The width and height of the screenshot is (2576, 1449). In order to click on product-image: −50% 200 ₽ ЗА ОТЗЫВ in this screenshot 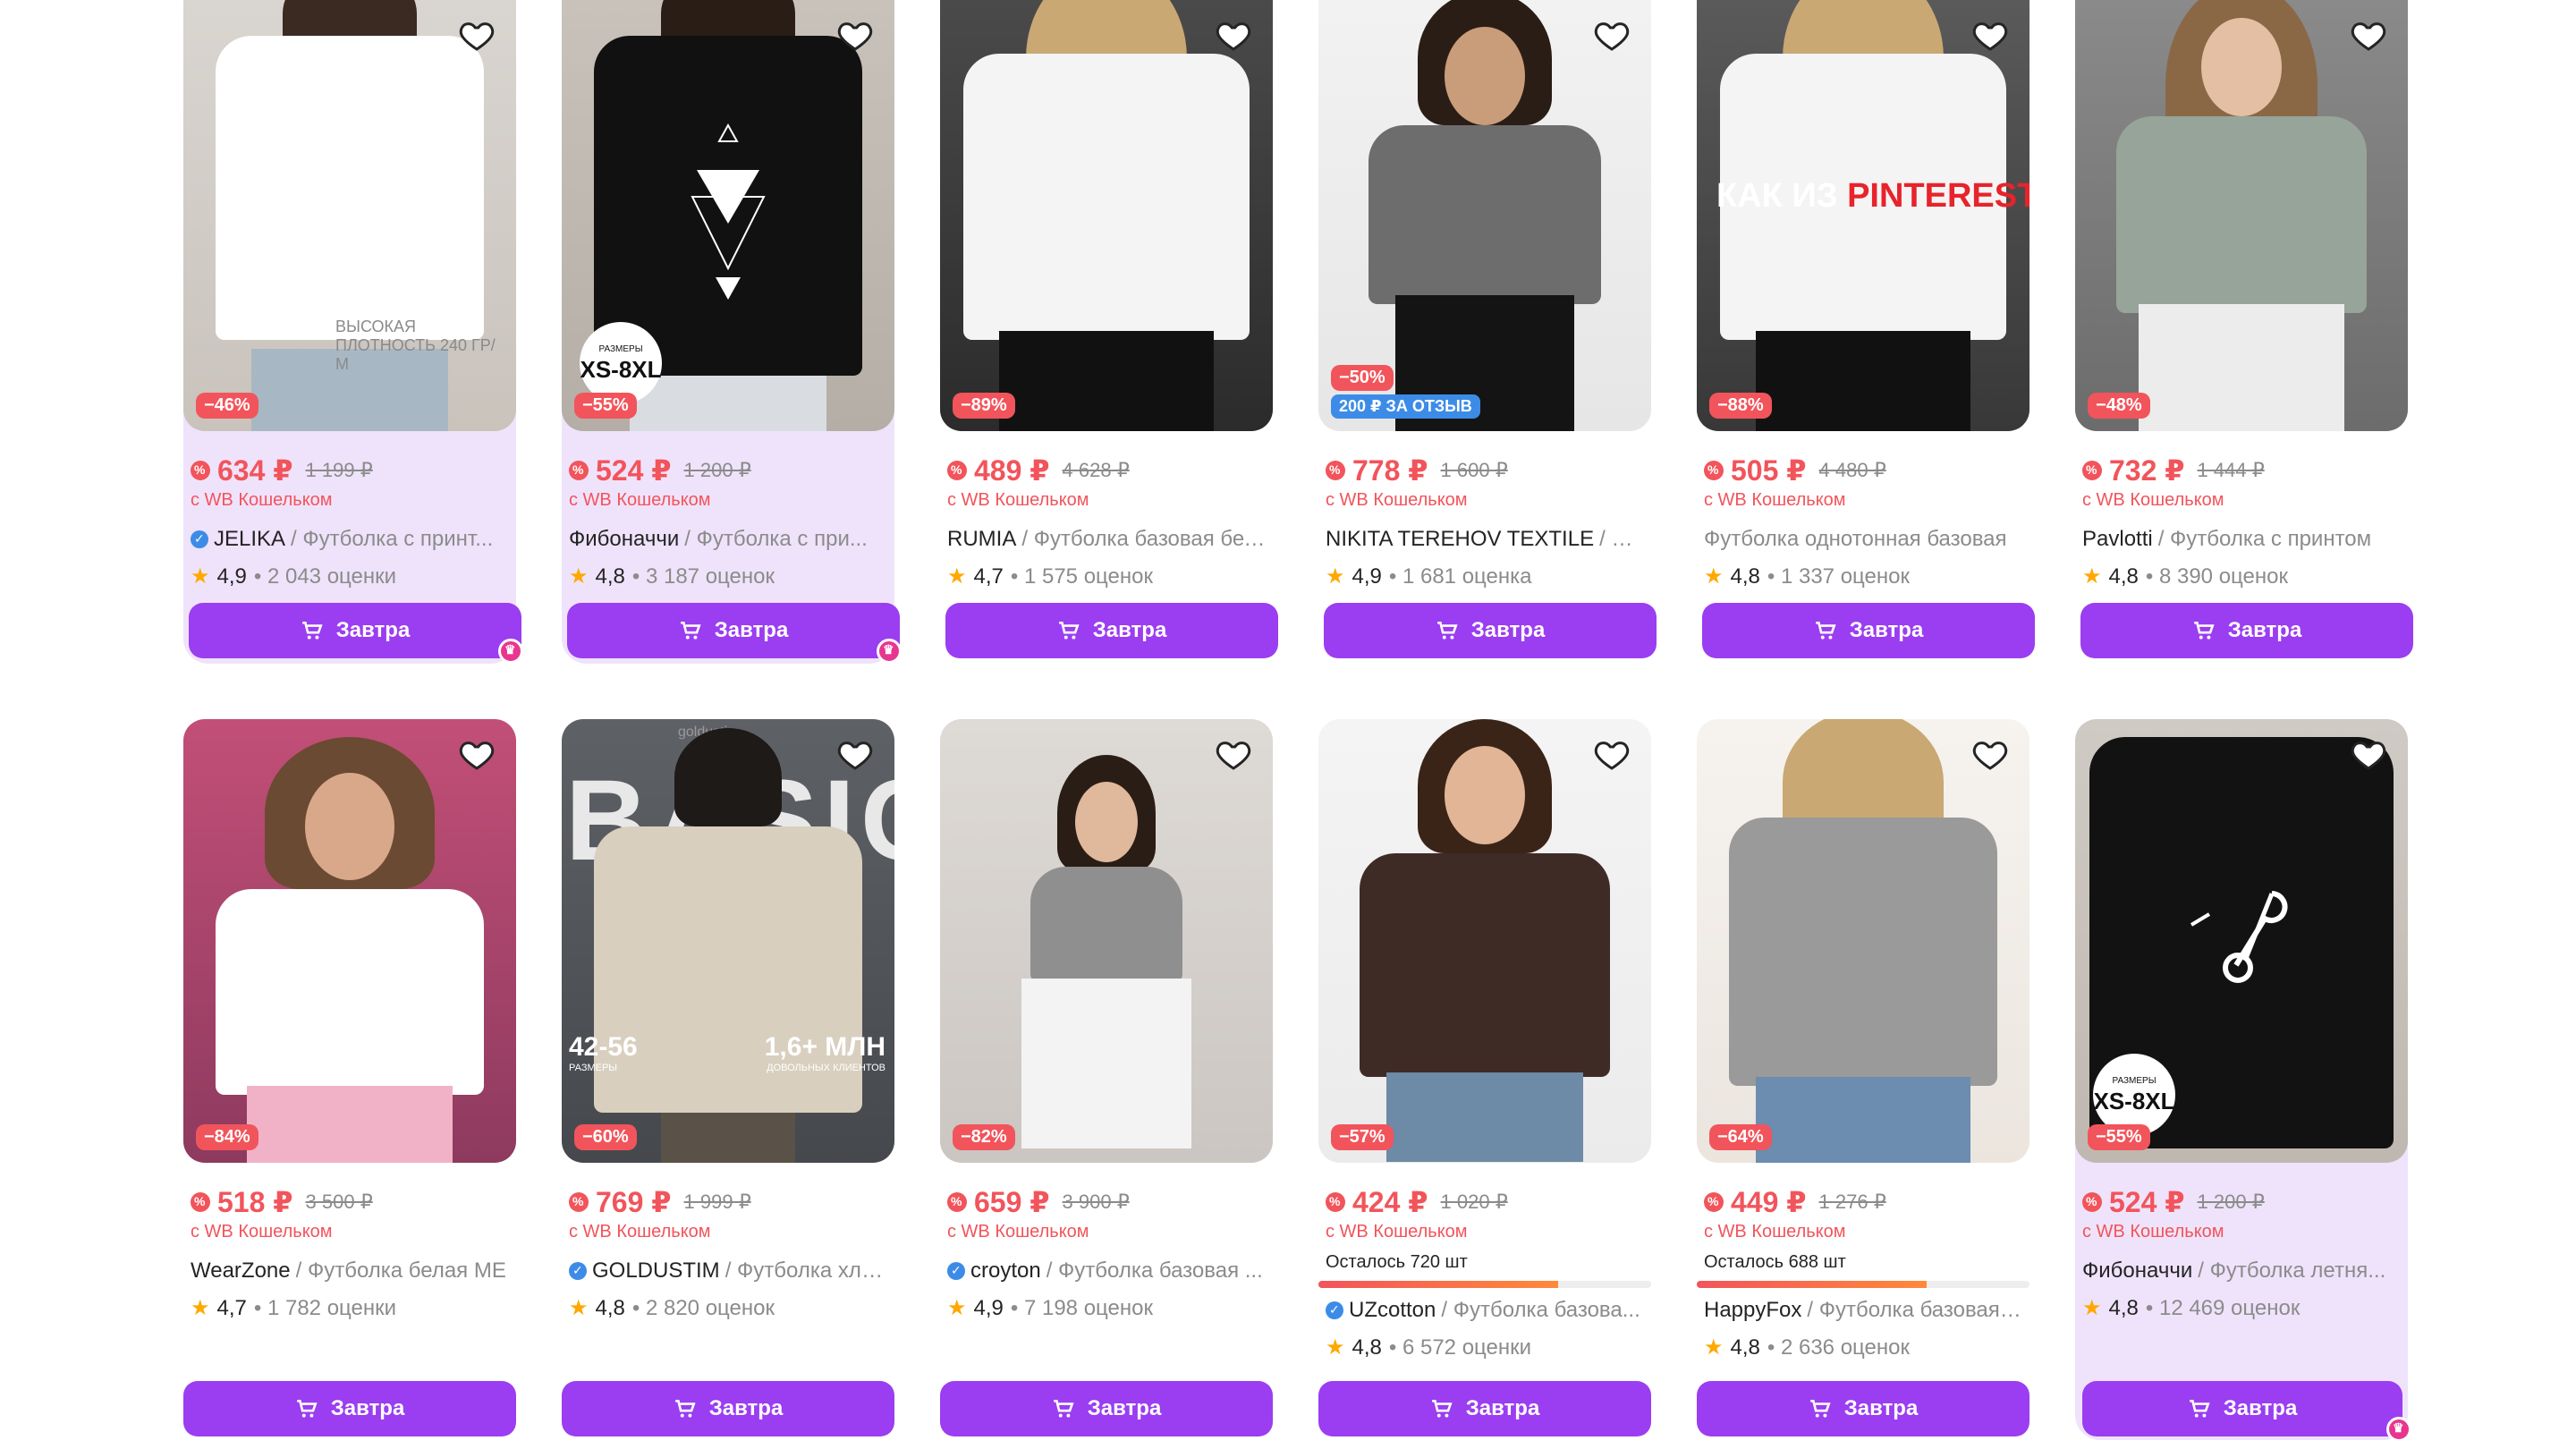, I will do `click(1484, 215)`.